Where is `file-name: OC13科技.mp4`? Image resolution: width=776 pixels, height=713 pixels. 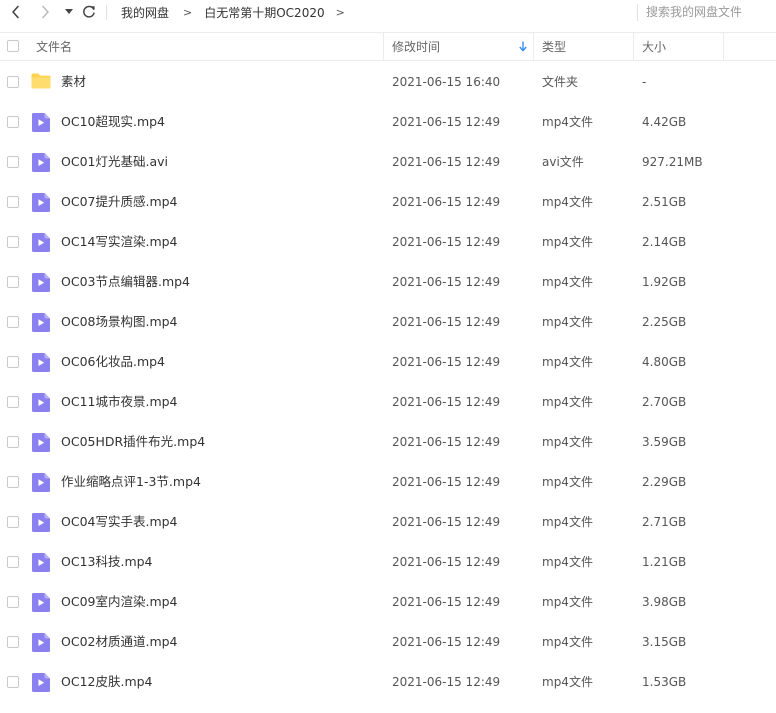
file-name: OC13科技.mp4 is located at coordinates (107, 562).